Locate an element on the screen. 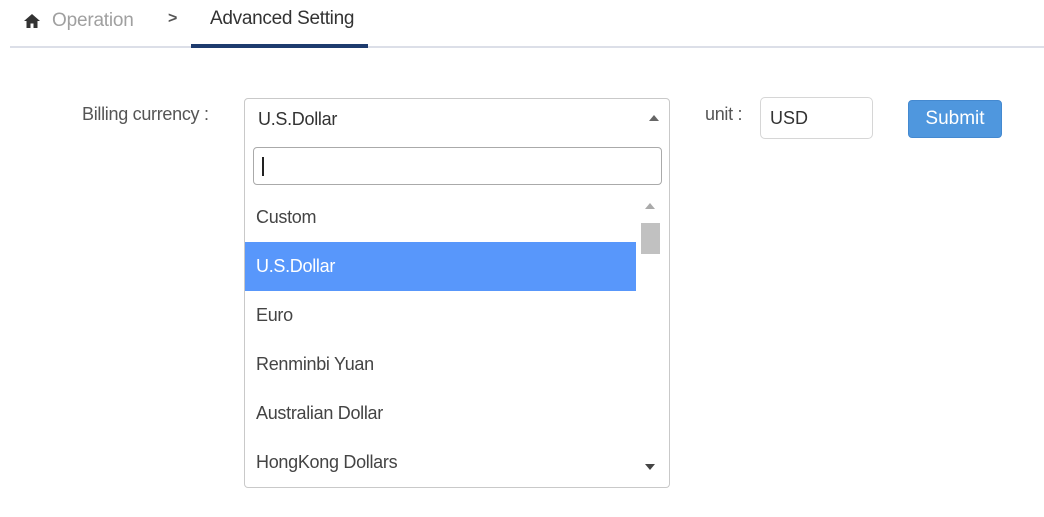  dropdown-option: Renminbi Yuan is located at coordinates (440, 364).